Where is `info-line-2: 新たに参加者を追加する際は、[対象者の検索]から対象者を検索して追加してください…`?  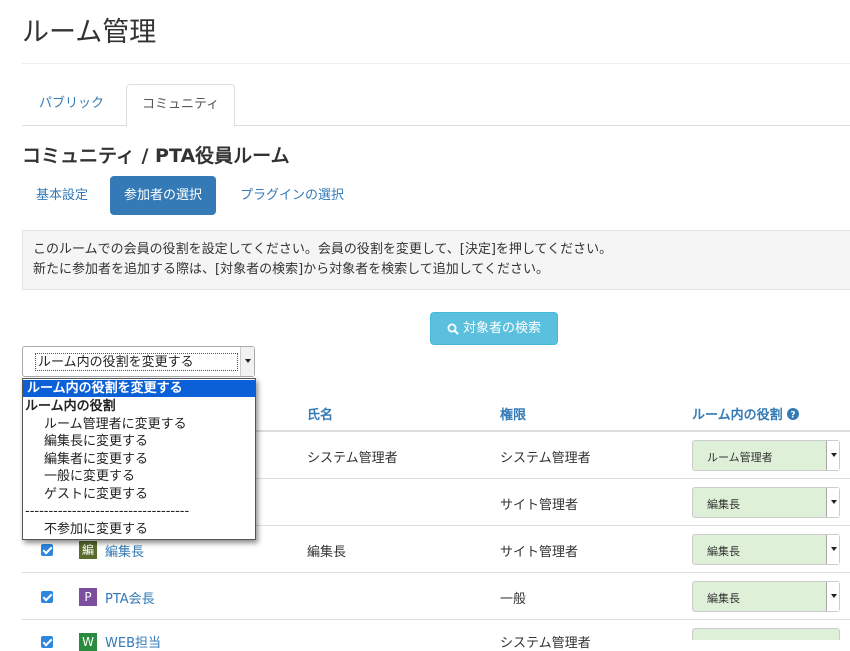 info-line-2: 新たに参加者を追加する際は、[対象者の検索]から対象者を検索して追加してください… is located at coordinates (291, 269).